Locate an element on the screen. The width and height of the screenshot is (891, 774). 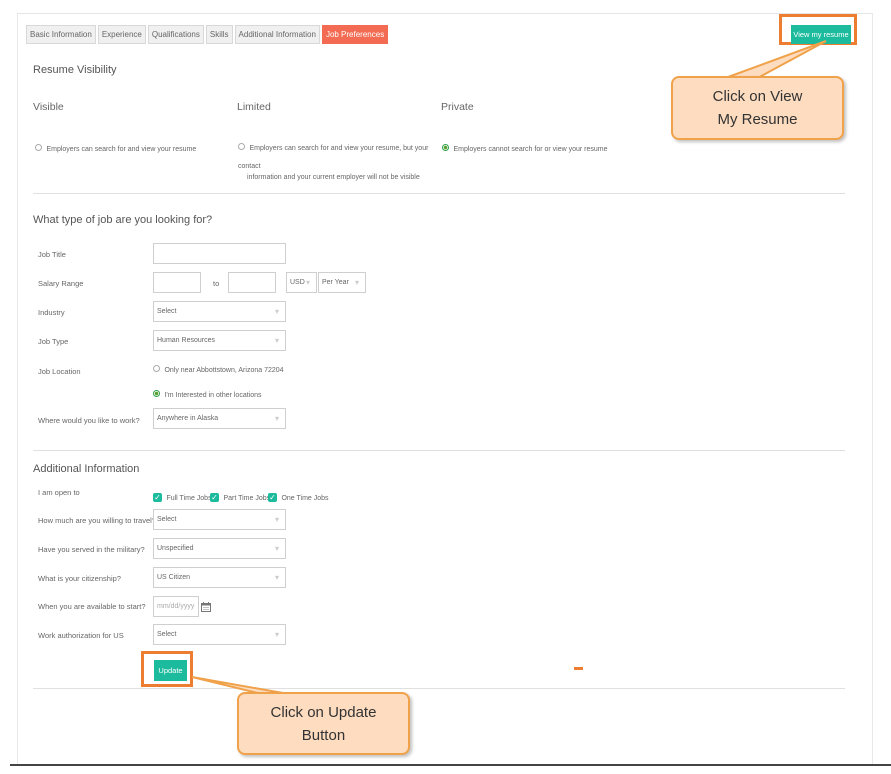
update-callout-line1: Click on Update is located at coordinates (323, 712).